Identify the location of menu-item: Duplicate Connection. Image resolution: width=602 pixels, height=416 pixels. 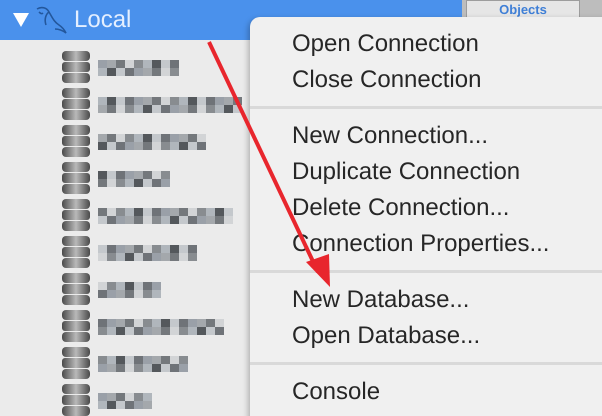
(426, 172).